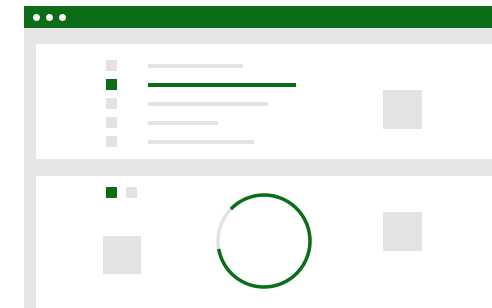 The height and width of the screenshot is (308, 492). Describe the element at coordinates (111, 103) in the screenshot. I see `list-item-3-marker` at that location.